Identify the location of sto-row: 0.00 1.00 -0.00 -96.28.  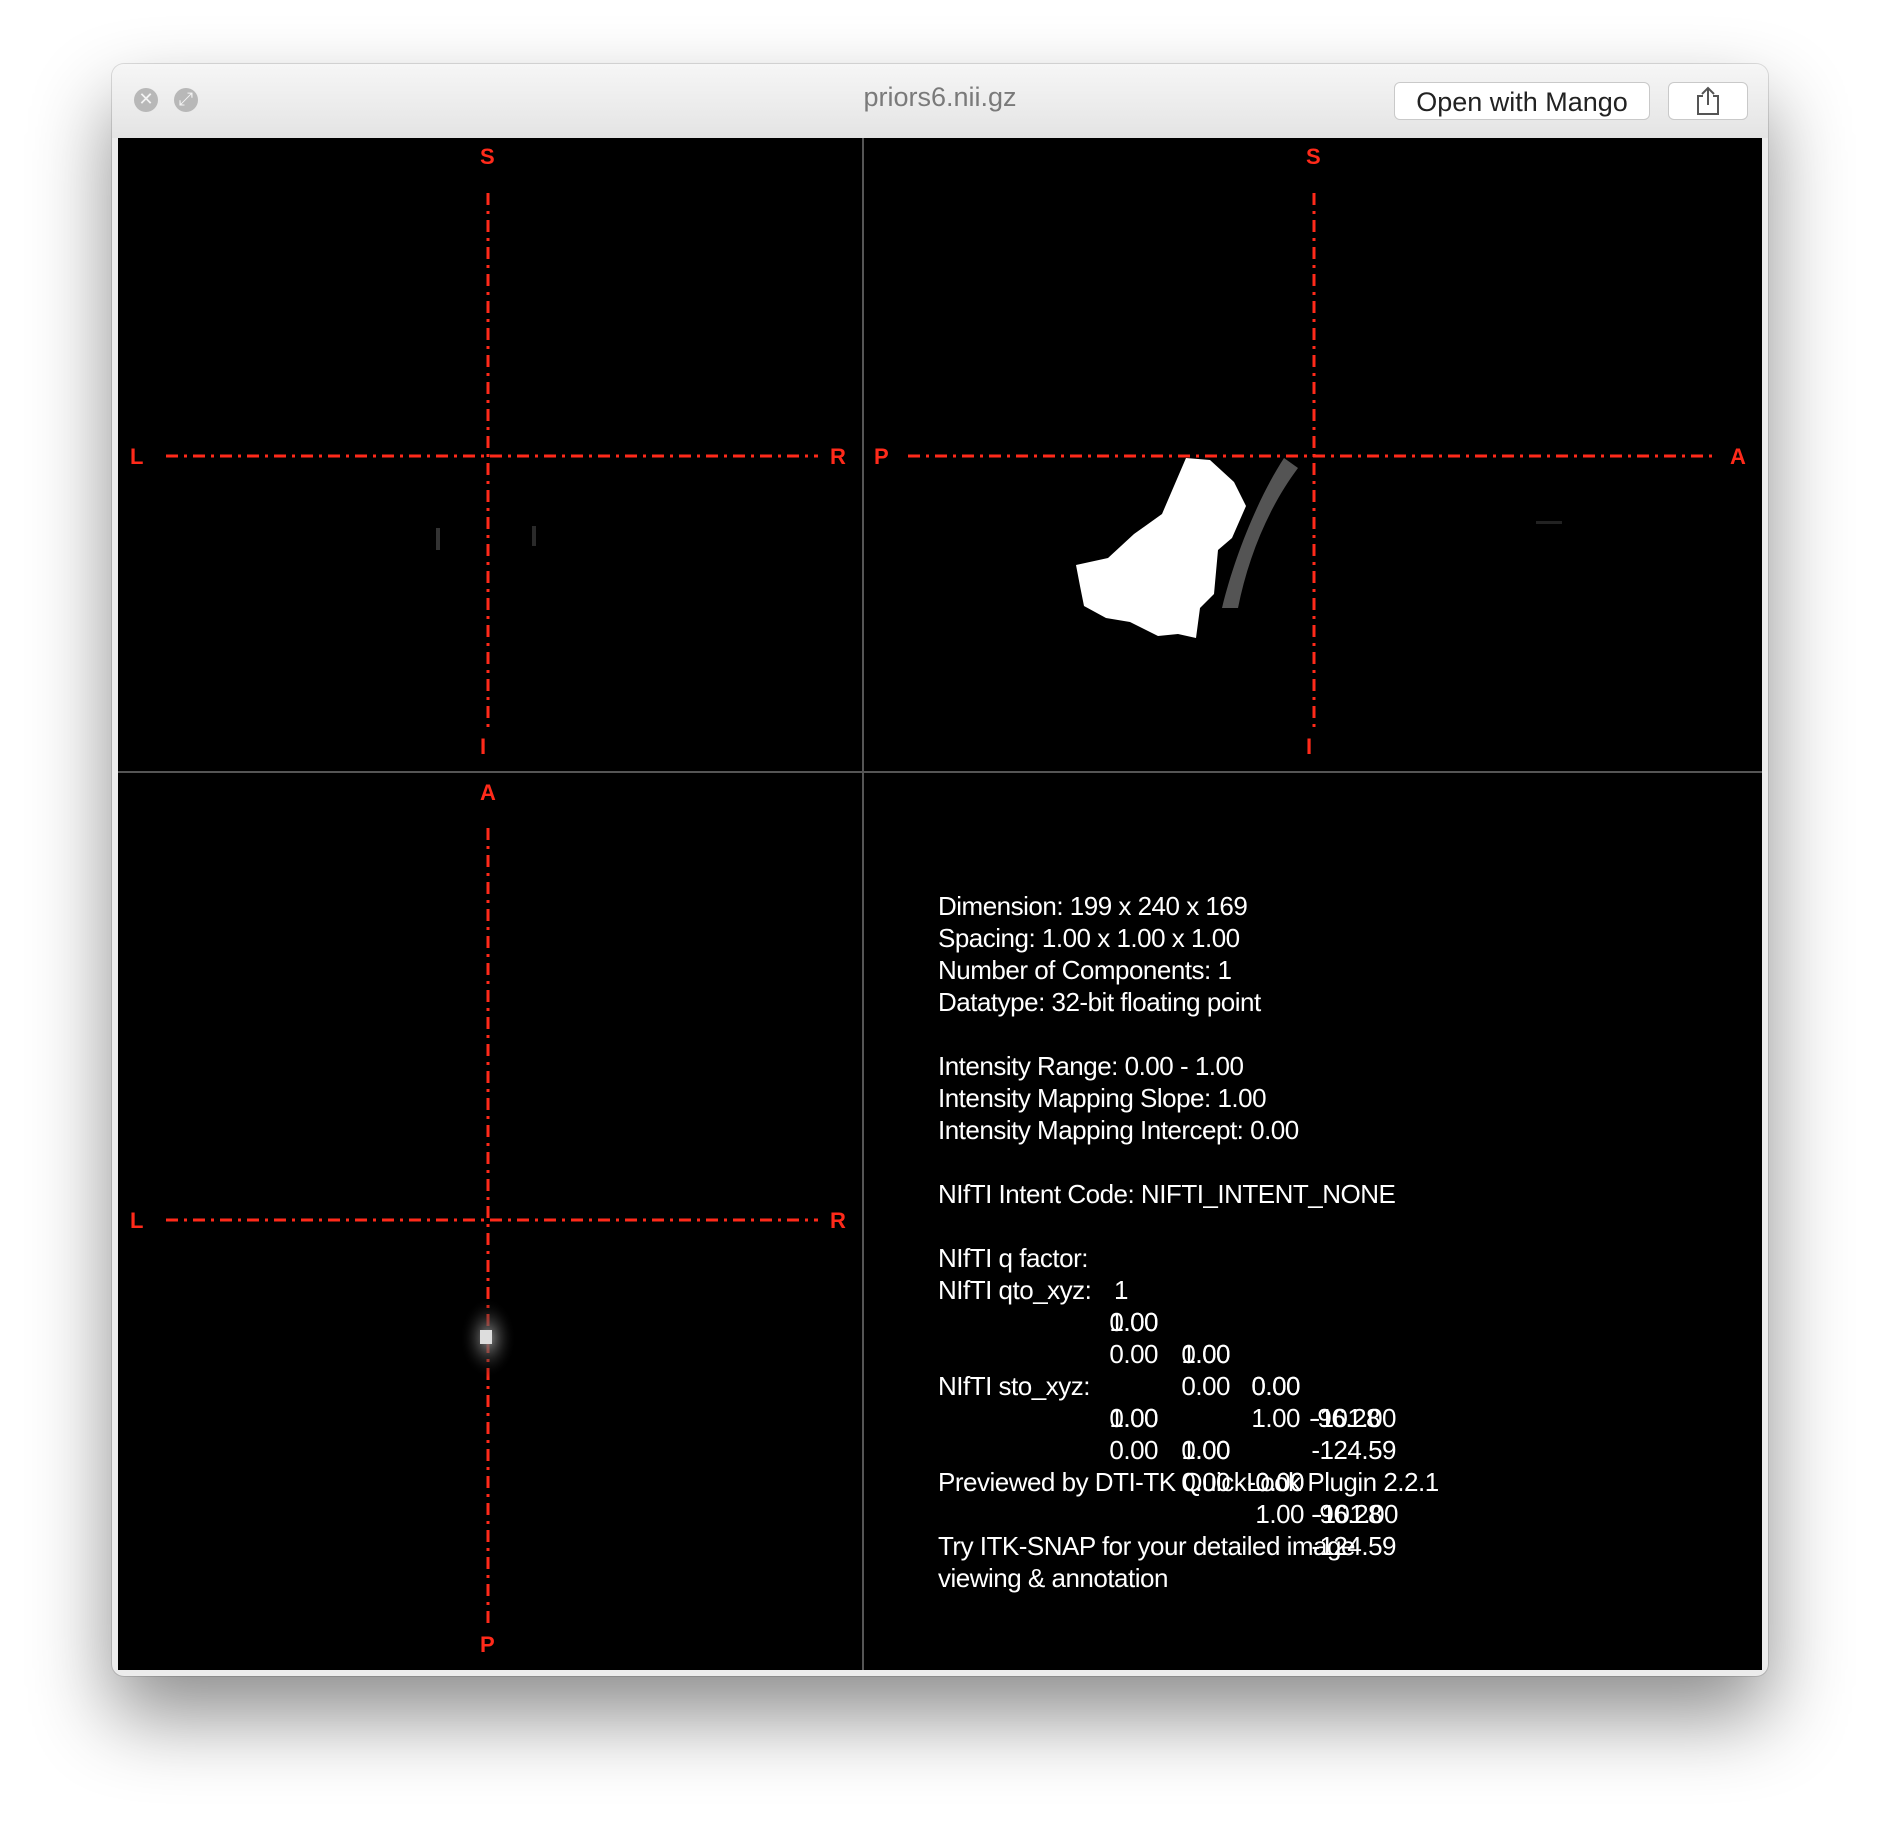
(1218, 1449).